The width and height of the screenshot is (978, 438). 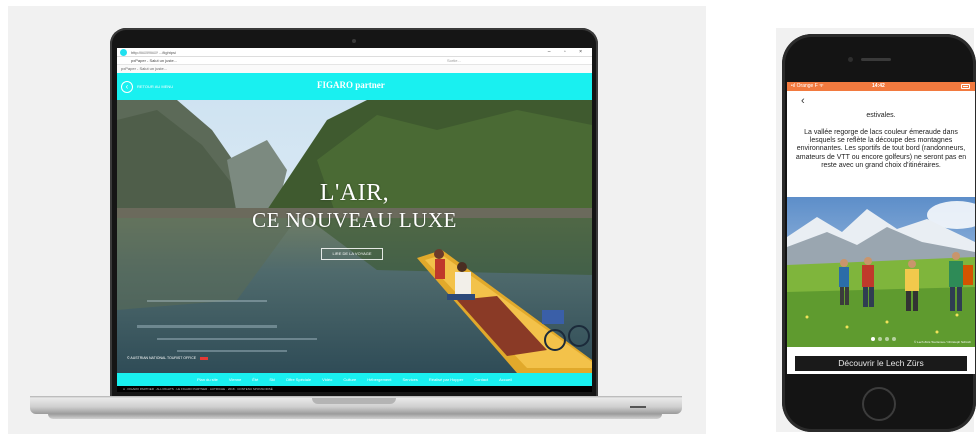 I want to click on phone-photo-credit: © Lech Zürs Tourismus / Christoph Schöch, so click(x=942, y=342).